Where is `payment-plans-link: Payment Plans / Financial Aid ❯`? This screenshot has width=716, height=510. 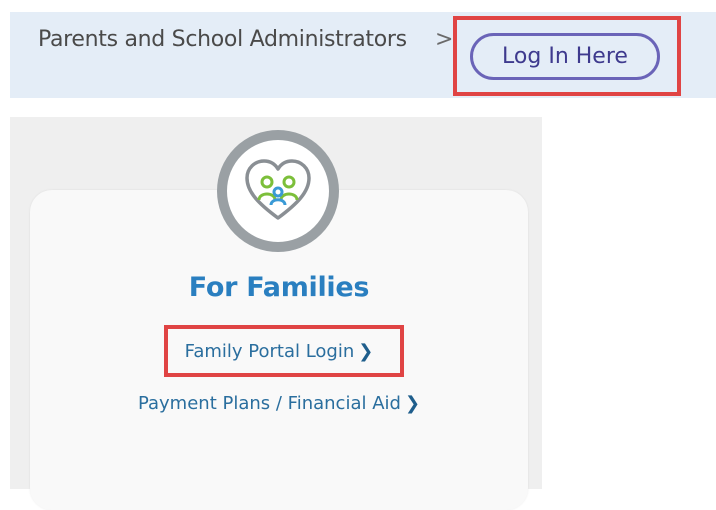 payment-plans-link: Payment Plans / Financial Aid ❯ is located at coordinates (279, 403).